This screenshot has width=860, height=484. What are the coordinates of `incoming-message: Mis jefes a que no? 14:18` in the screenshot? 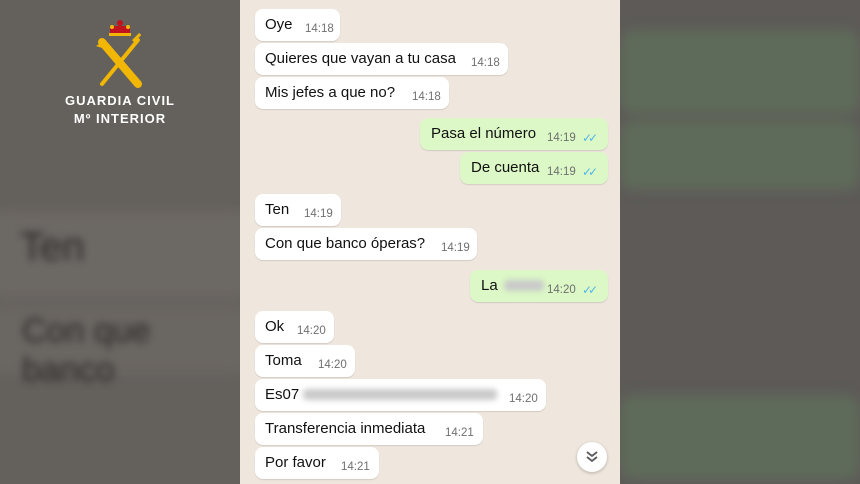 It's located at (352, 93).